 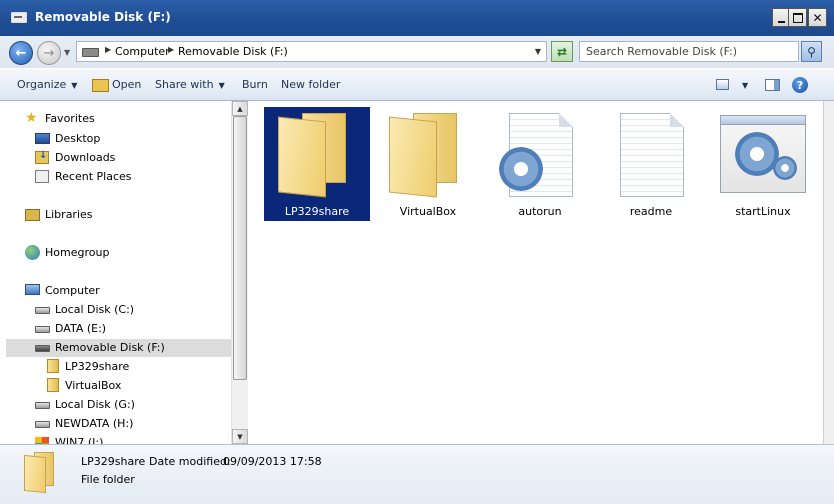 I want to click on nav-item-label: LP329share, so click(x=97, y=366).